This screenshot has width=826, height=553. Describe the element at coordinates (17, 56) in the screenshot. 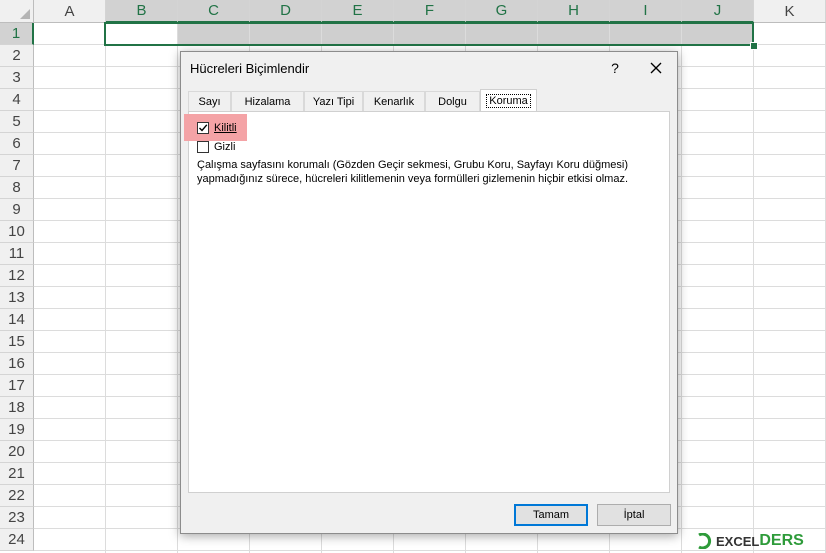

I see `row-header-2: 2` at that location.